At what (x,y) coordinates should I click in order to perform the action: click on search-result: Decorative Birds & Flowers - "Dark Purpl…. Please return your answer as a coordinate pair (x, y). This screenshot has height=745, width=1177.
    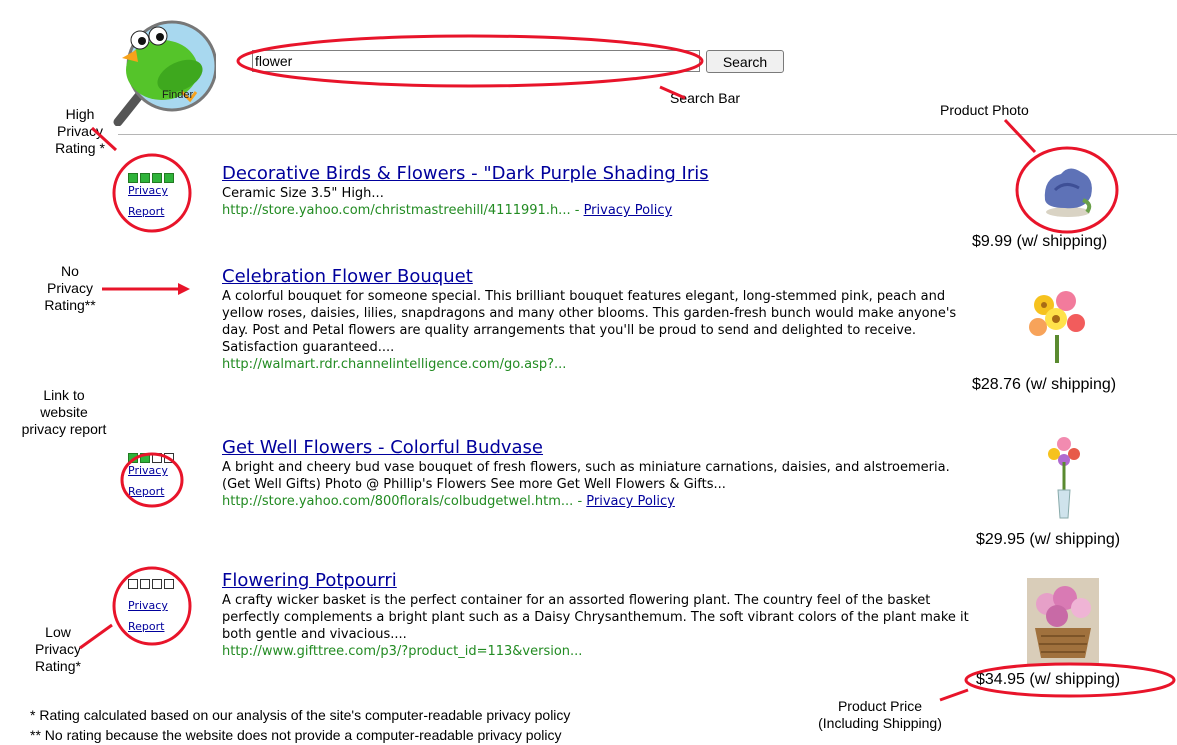
    Looking at the image, I should click on (602, 191).